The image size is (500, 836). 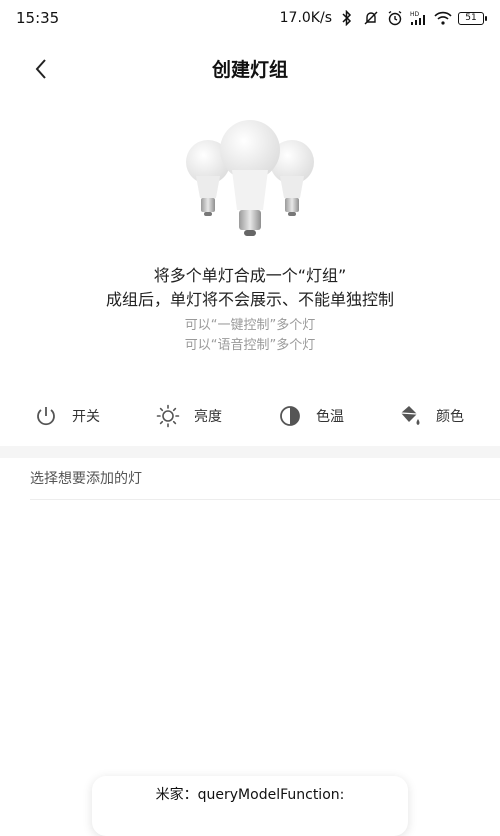 I want to click on toast-message: 米家：queryModelFunction:, so click(x=250, y=806).